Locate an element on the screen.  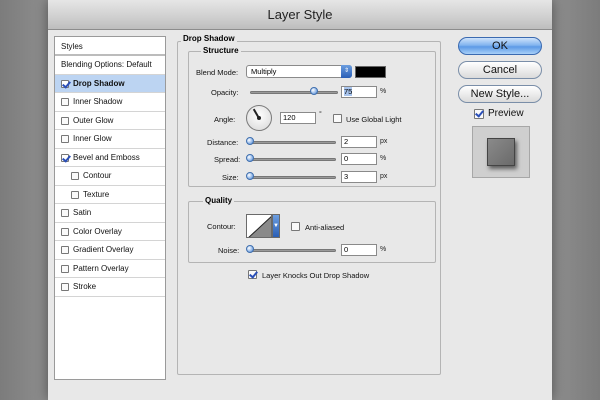
noise-value: 0 is located at coordinates (346, 249).